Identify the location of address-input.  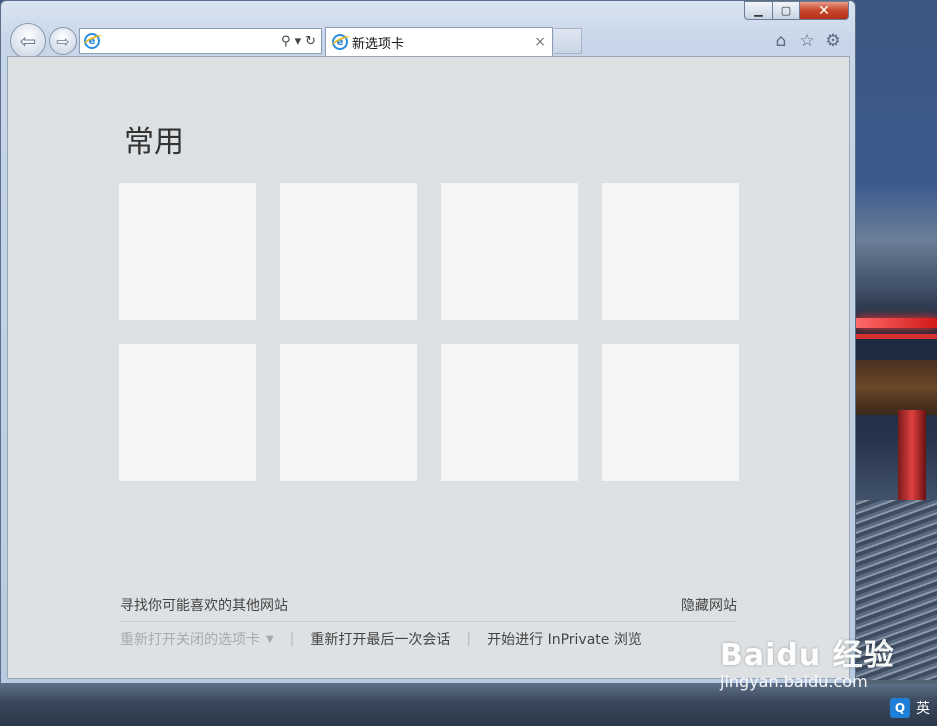
(191, 41).